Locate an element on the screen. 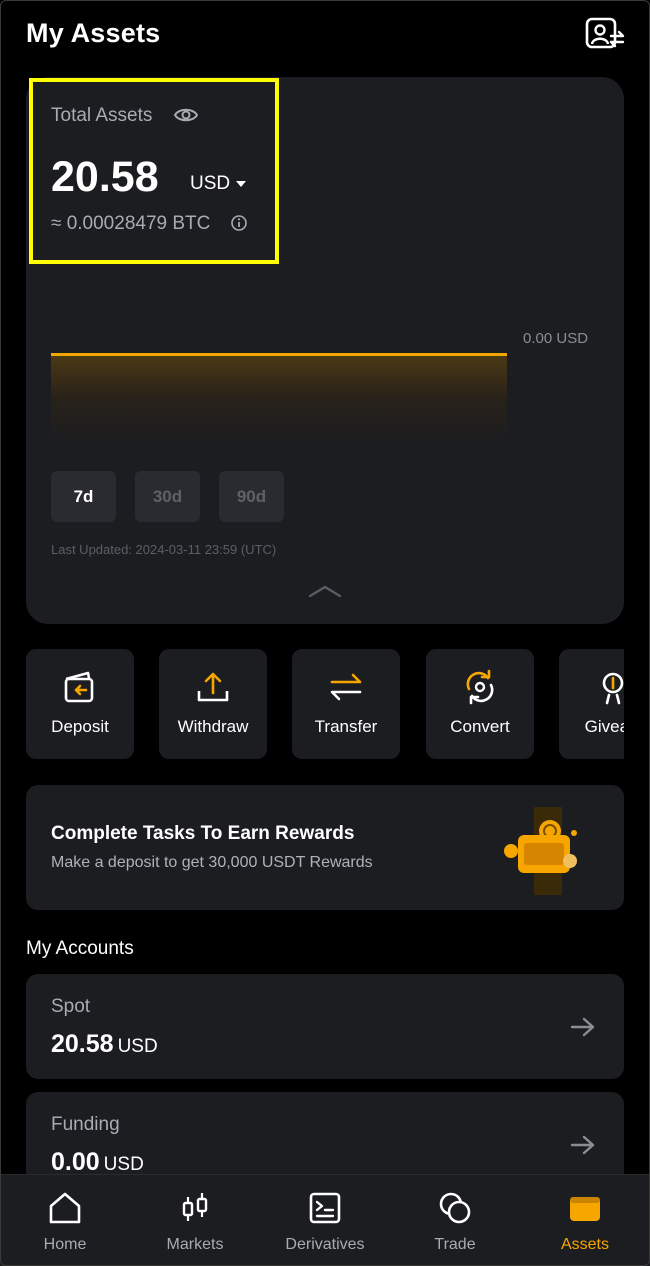  chevron-up-icon is located at coordinates (325, 591).